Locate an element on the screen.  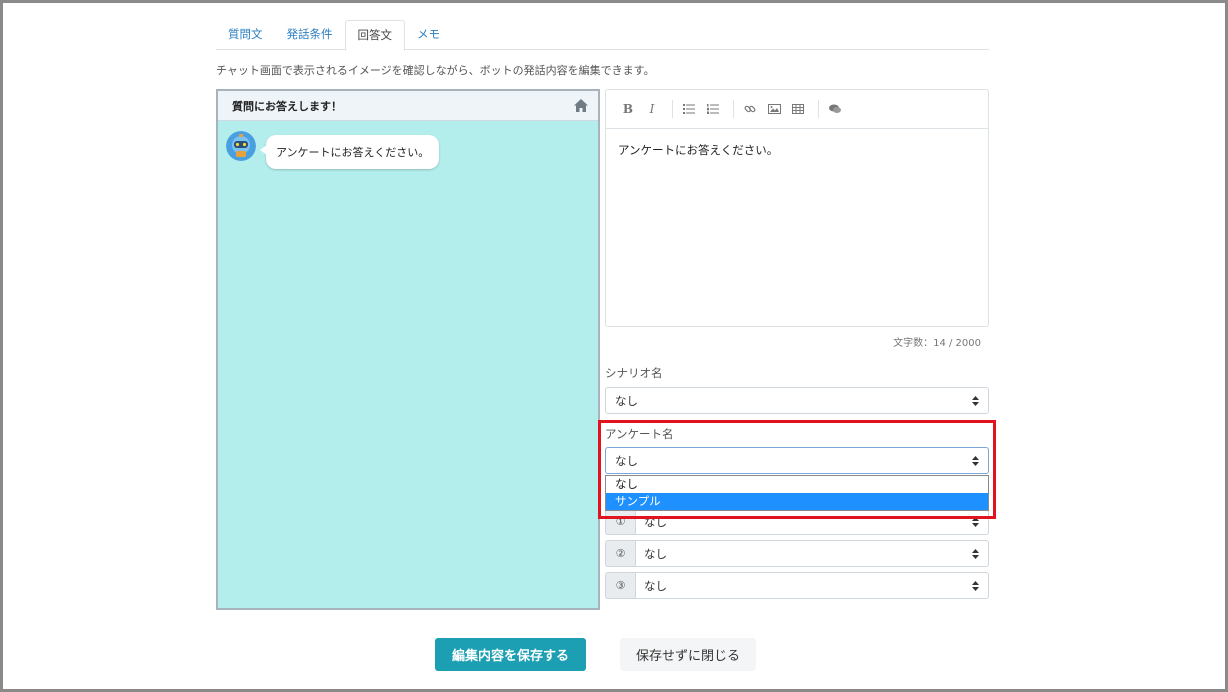
editor-content: アンケートにお答えください。 is located at coordinates (797, 150).